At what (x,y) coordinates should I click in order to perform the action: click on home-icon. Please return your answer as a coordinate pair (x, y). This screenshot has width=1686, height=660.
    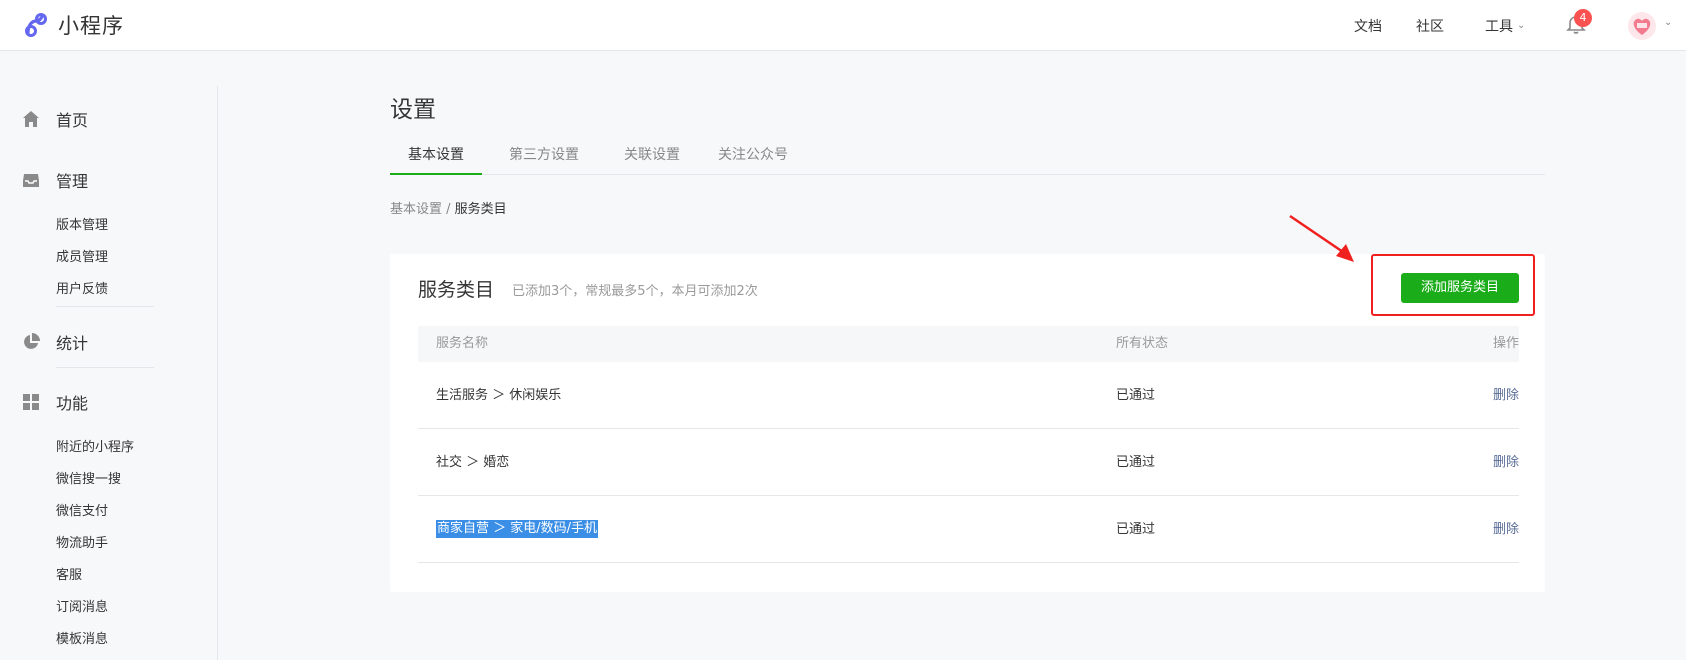
    Looking at the image, I should click on (31, 119).